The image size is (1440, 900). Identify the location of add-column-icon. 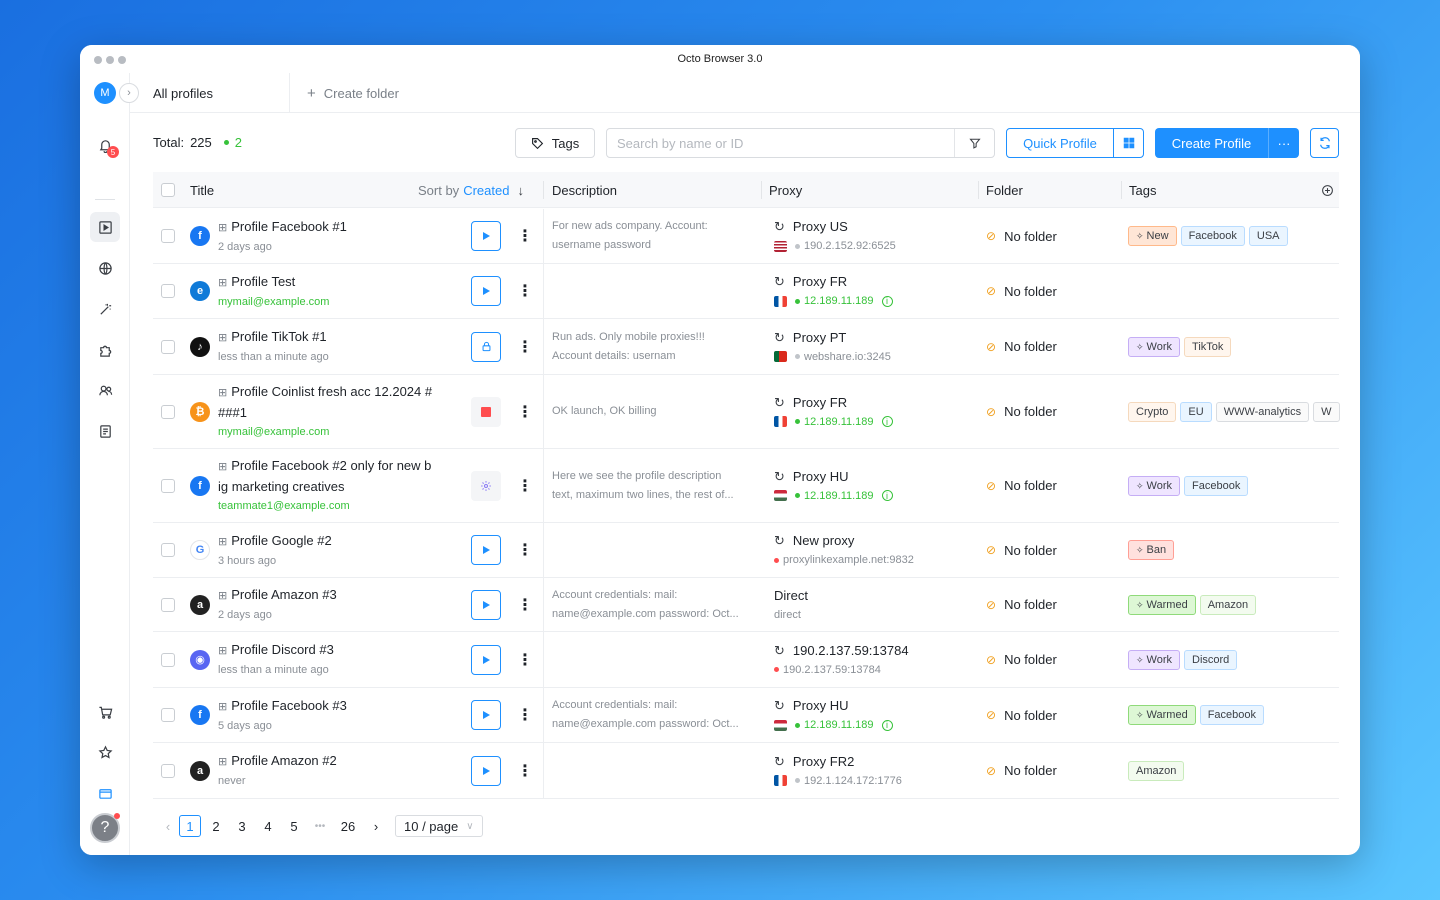
(1327, 190).